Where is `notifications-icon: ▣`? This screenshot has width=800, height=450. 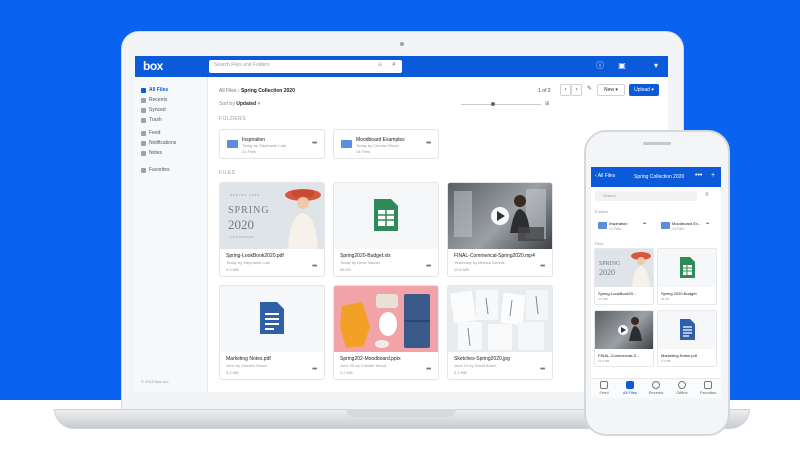
notifications-icon: ▣ is located at coordinates (622, 66).